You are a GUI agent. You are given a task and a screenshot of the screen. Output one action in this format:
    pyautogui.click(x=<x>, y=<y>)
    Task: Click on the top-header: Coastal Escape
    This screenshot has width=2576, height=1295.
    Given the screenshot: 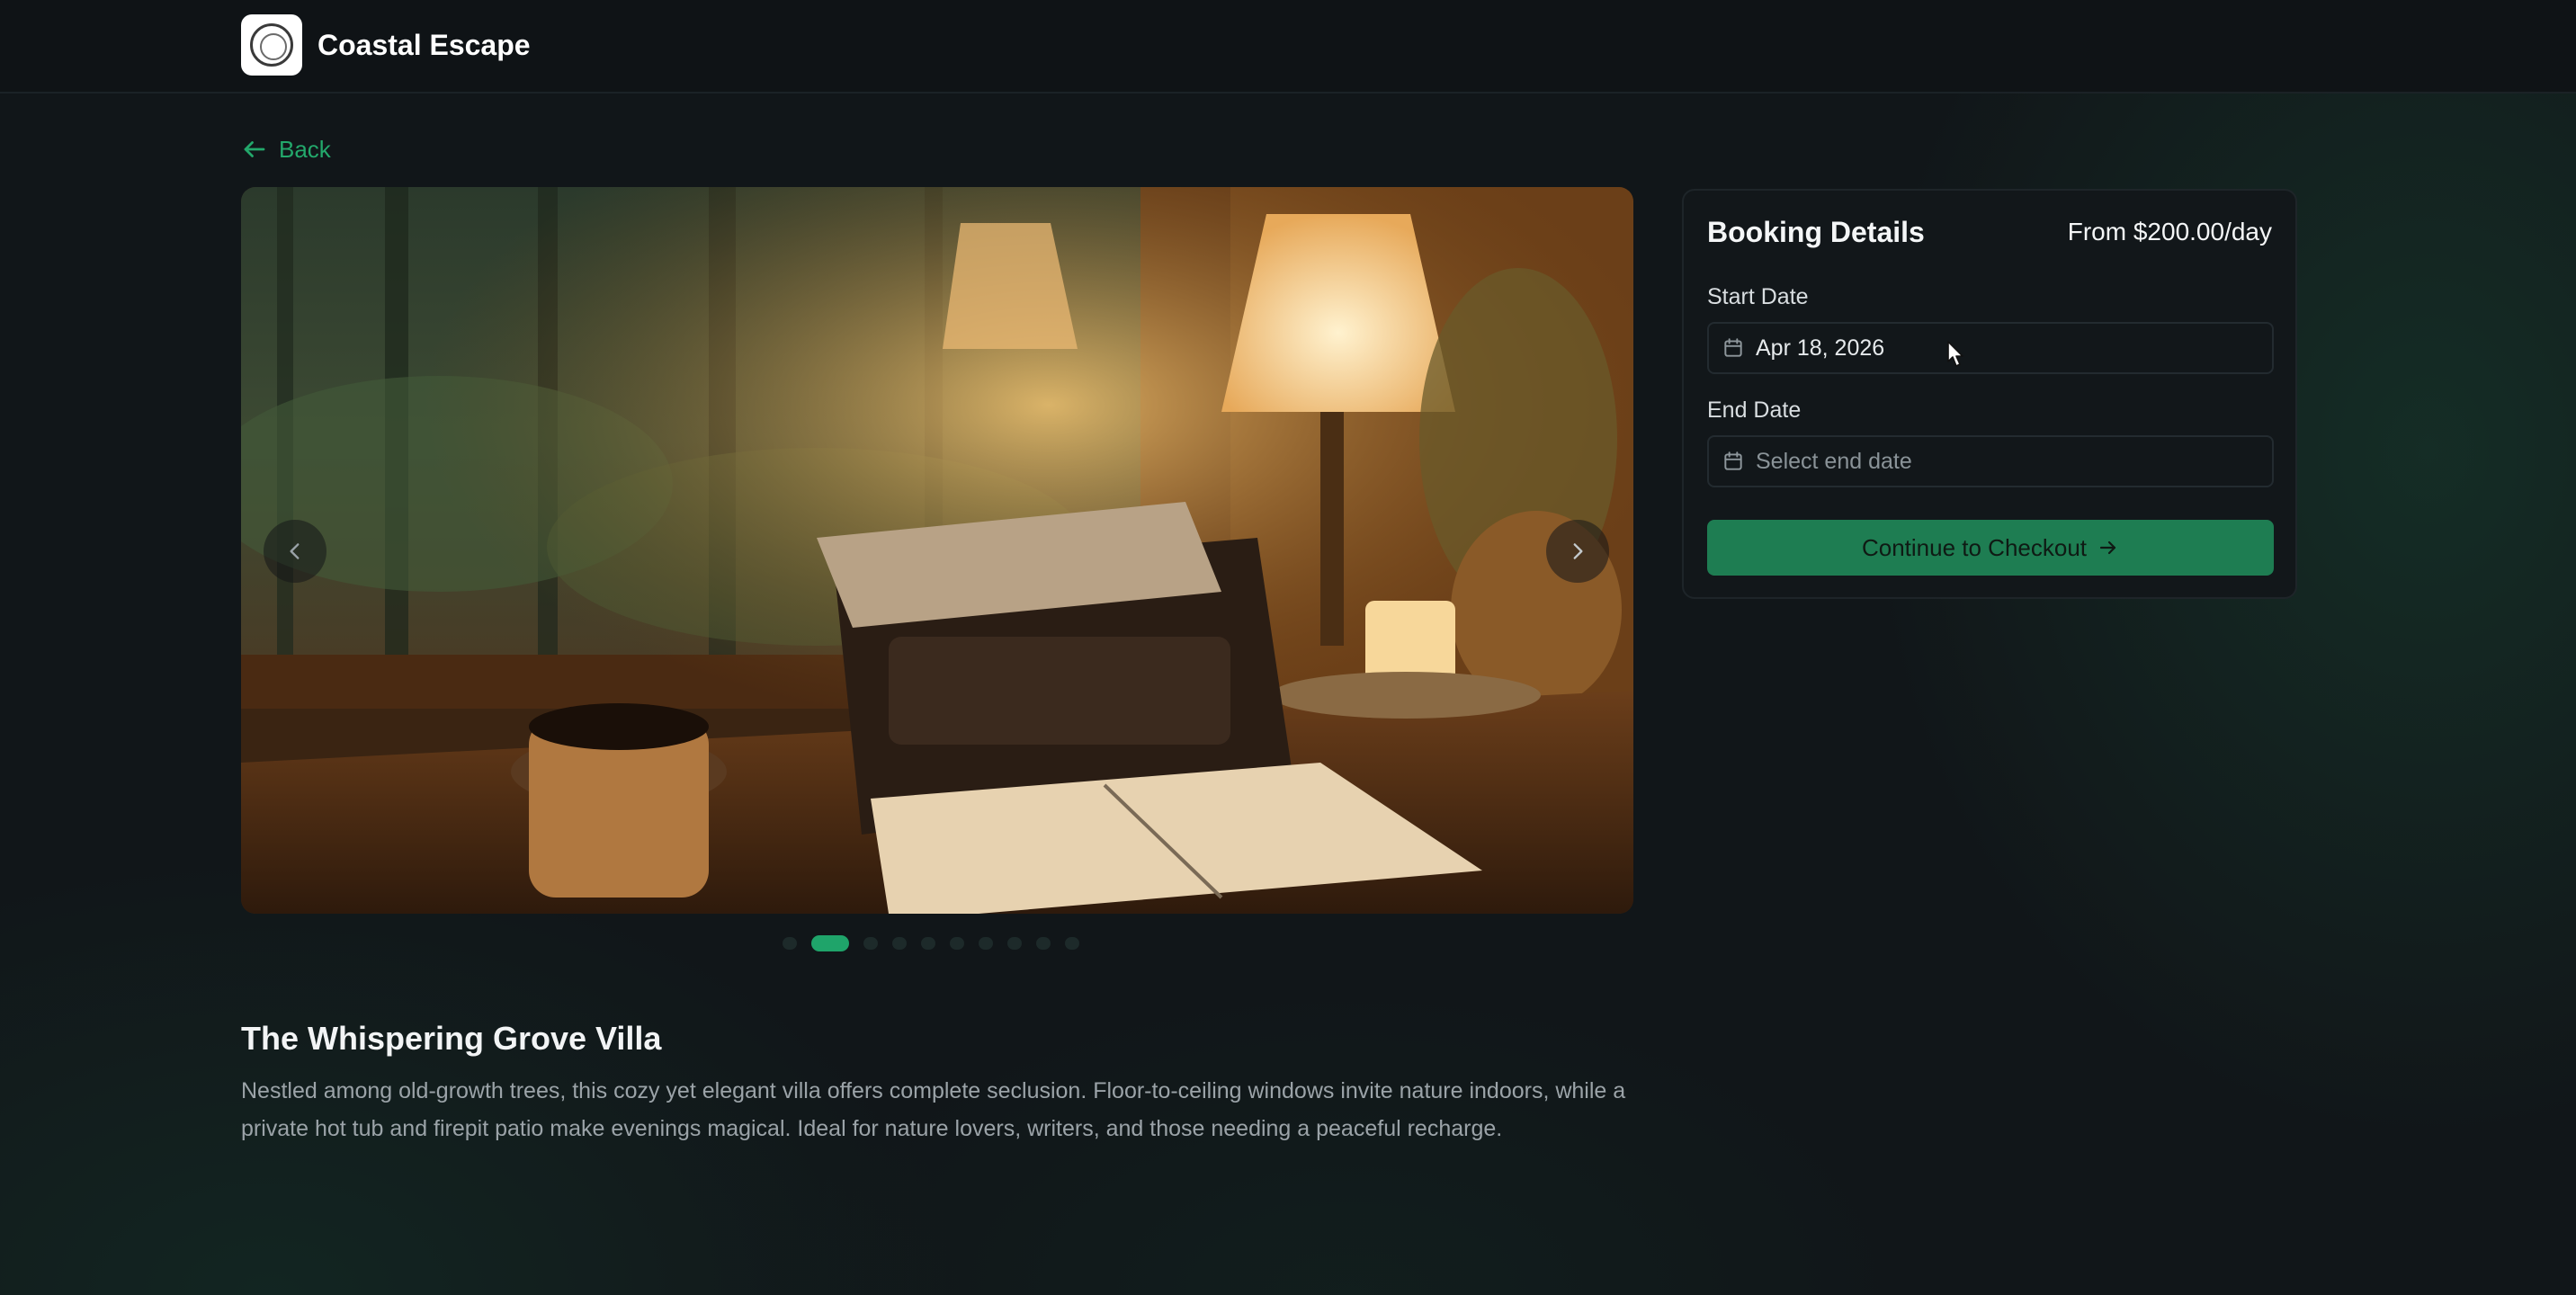 What is the action you would take?
    pyautogui.click(x=1288, y=47)
    